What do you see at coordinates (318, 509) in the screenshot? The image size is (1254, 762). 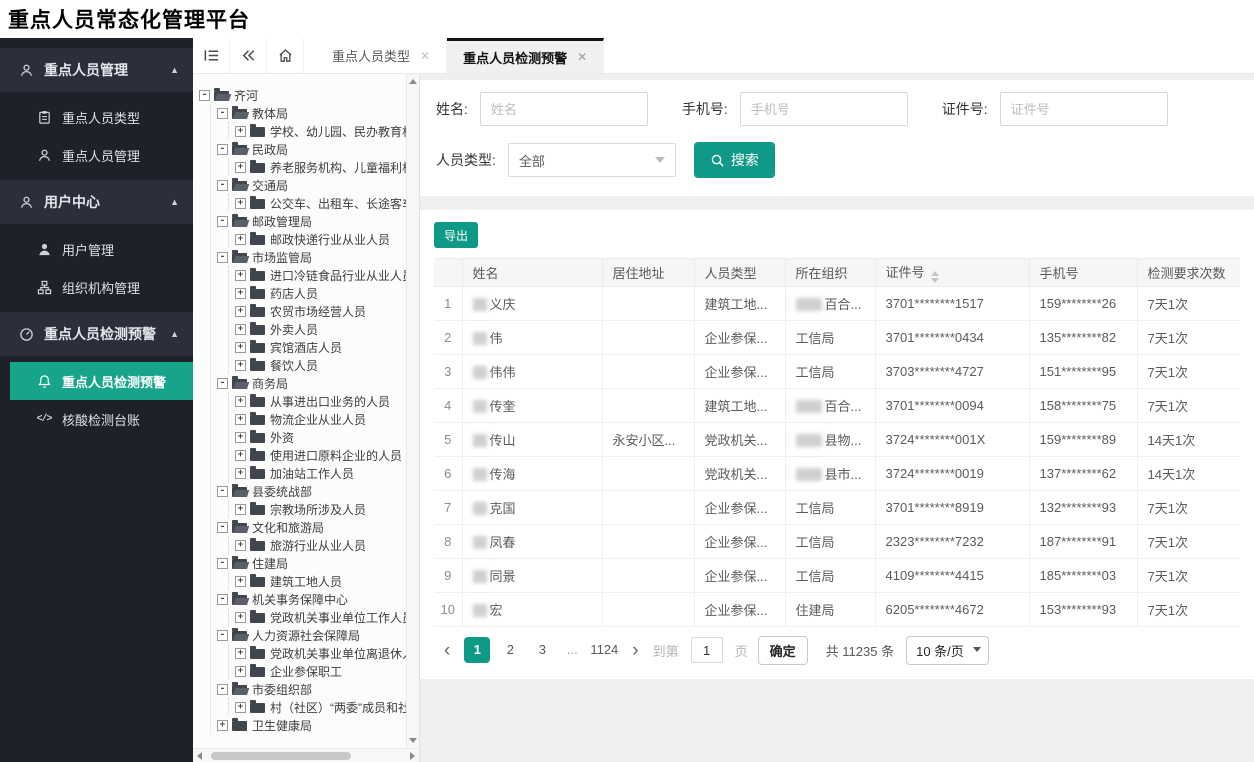 I see `tree-node-label: 宗教场所涉及人员` at bounding box center [318, 509].